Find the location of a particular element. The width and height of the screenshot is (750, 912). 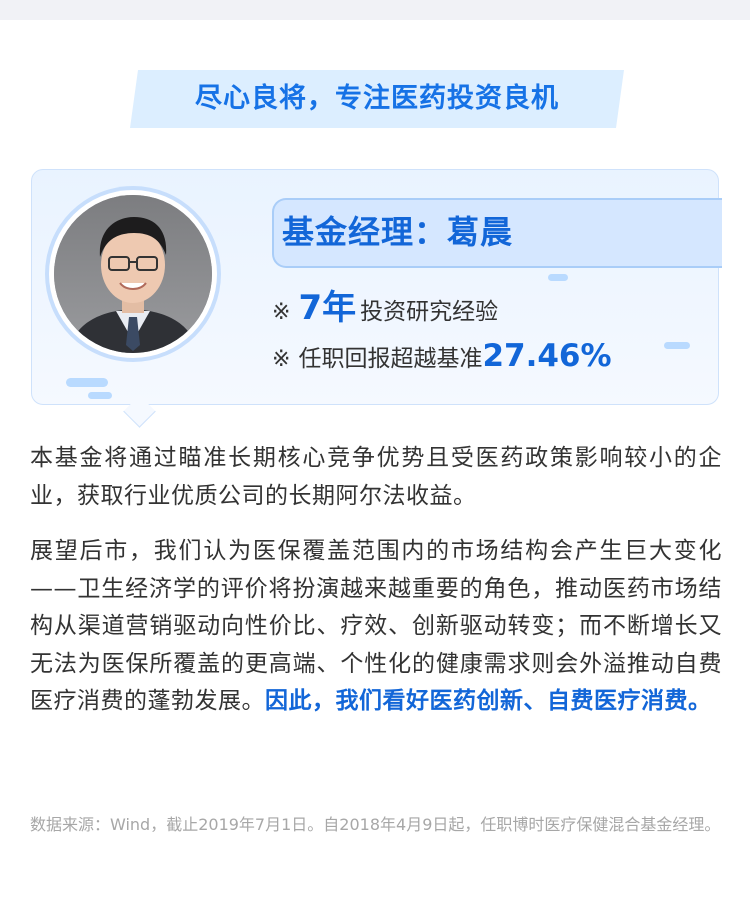

experience-label: 投资研究经验 is located at coordinates (429, 312).